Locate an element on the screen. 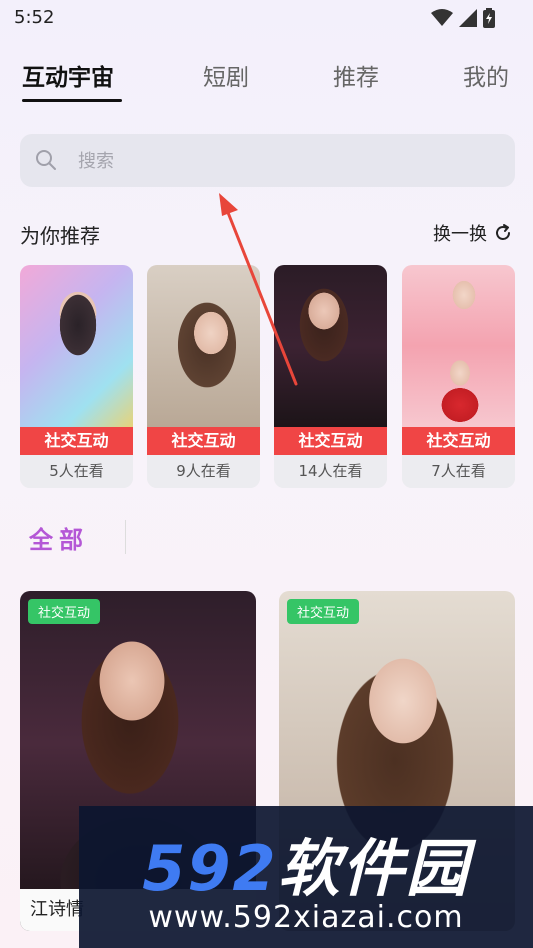 This screenshot has width=533, height=948. watermark-number: 592 is located at coordinates (210, 868).